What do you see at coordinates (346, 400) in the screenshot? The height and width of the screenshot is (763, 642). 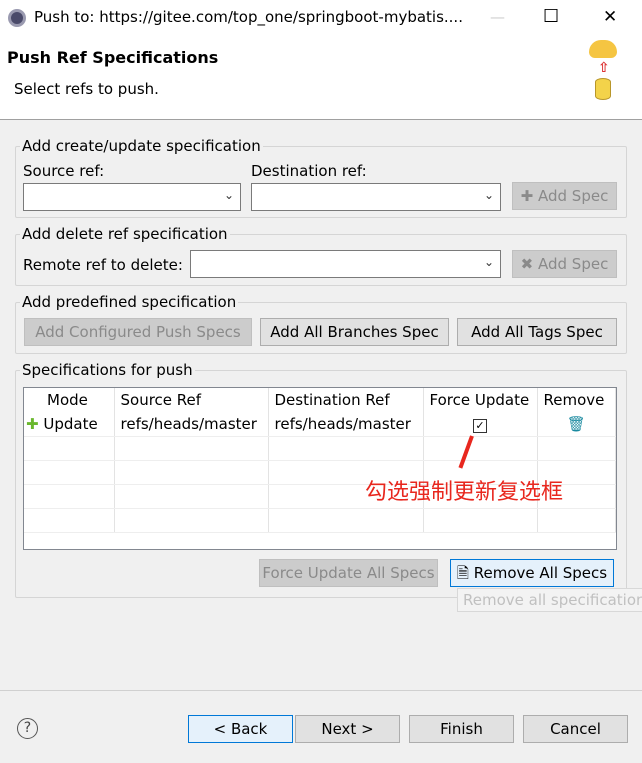 I see `col-destination-ref: Destination Ref` at bounding box center [346, 400].